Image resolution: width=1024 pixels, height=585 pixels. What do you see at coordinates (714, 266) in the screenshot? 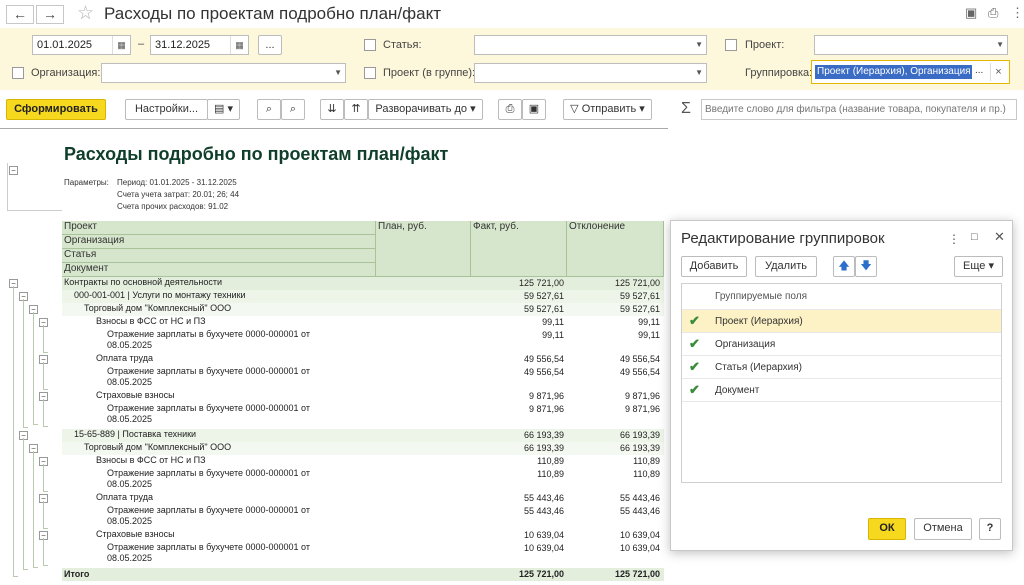
I see `dobavit-button: Добавить` at bounding box center [714, 266].